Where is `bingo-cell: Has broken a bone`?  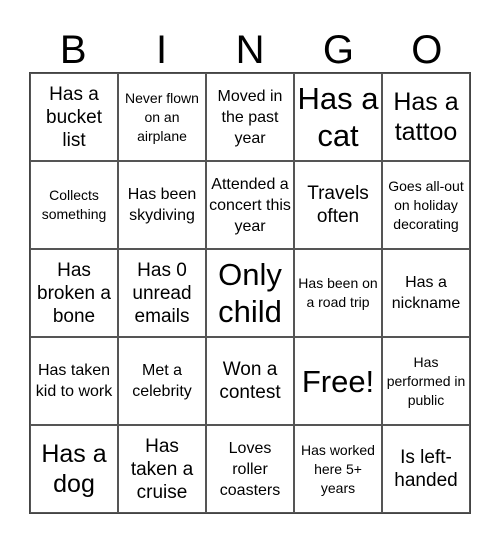 bingo-cell: Has broken a bone is located at coordinates (74, 293).